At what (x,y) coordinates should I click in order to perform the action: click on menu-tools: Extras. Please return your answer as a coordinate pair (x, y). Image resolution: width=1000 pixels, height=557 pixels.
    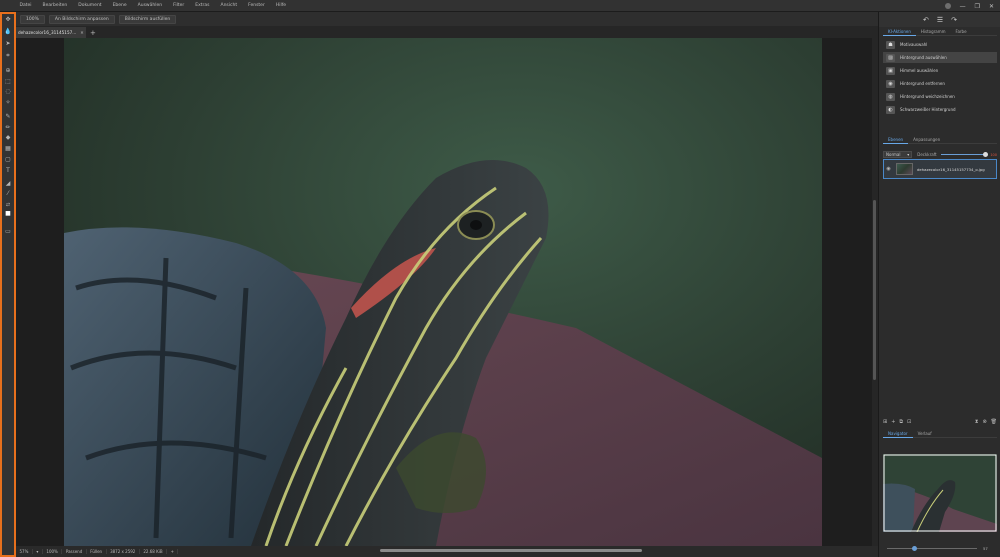
    Looking at the image, I should click on (202, 5).